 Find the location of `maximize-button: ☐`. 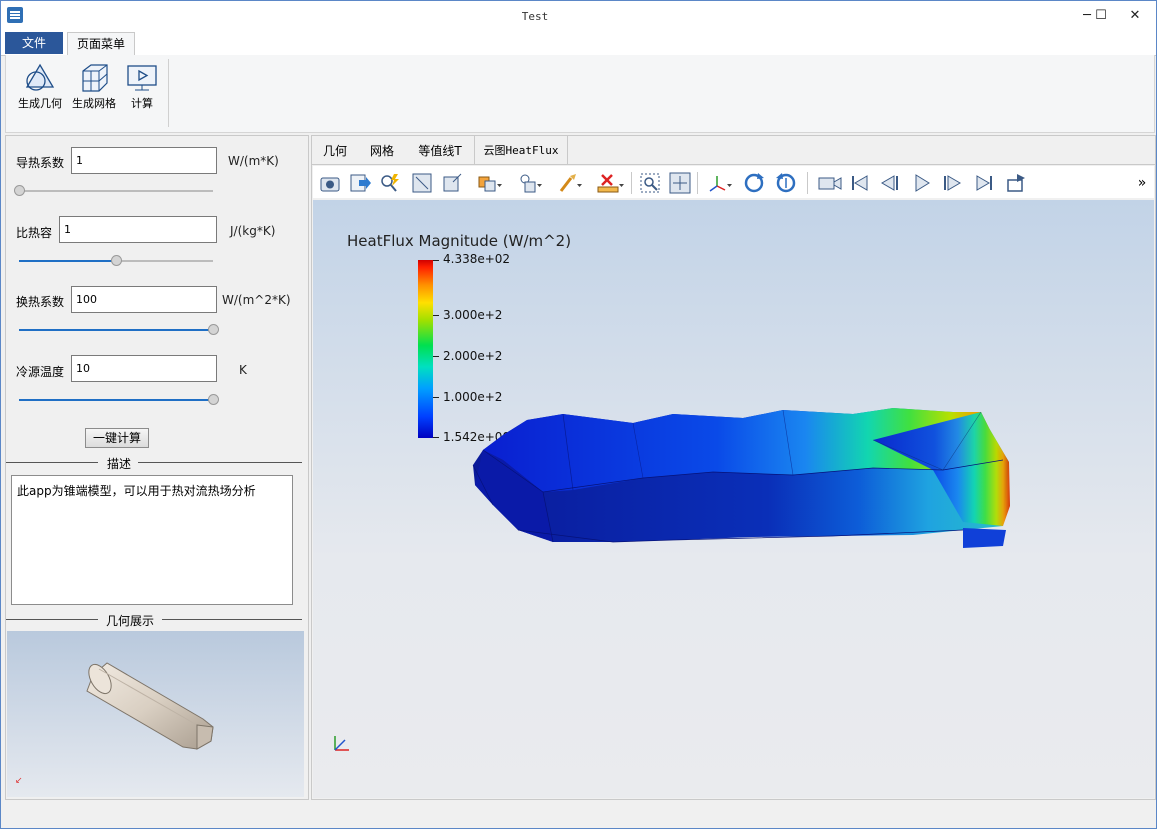

maximize-button: ☐ is located at coordinates (1101, 16).